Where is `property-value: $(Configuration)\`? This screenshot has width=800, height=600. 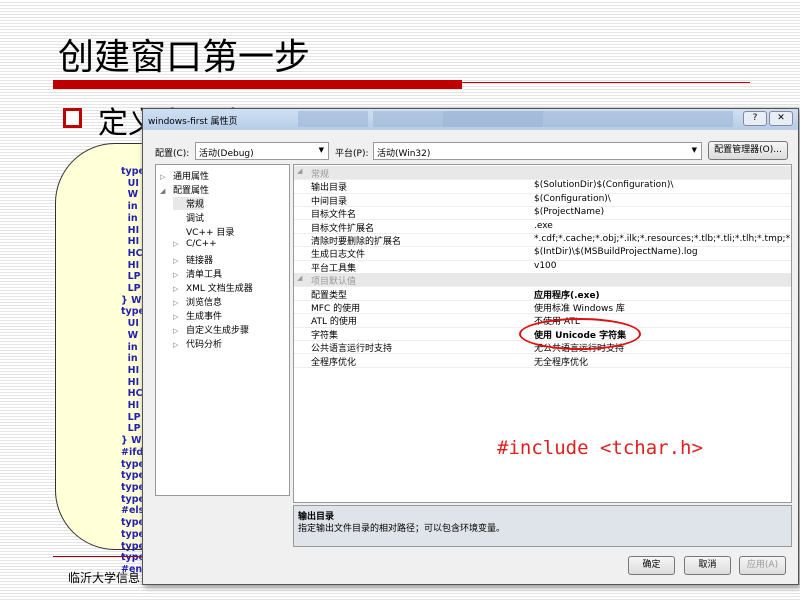
property-value: $(Configuration)\ is located at coordinates (572, 199).